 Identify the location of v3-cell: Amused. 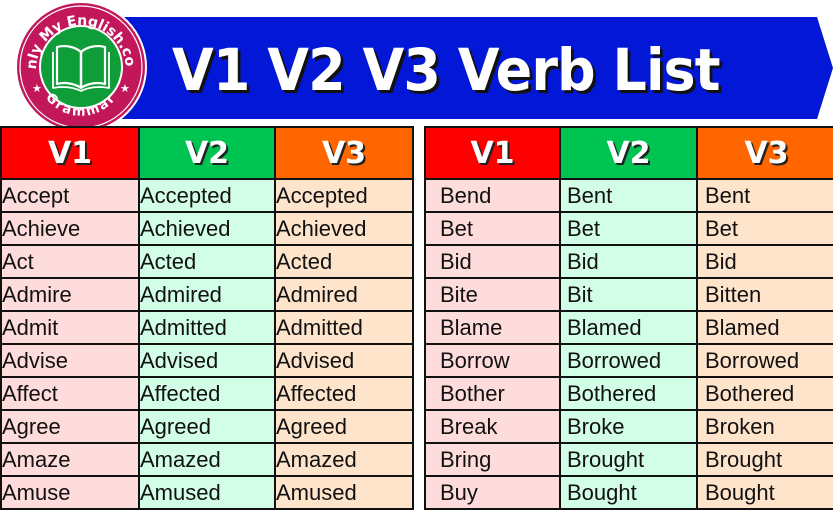
(344, 492).